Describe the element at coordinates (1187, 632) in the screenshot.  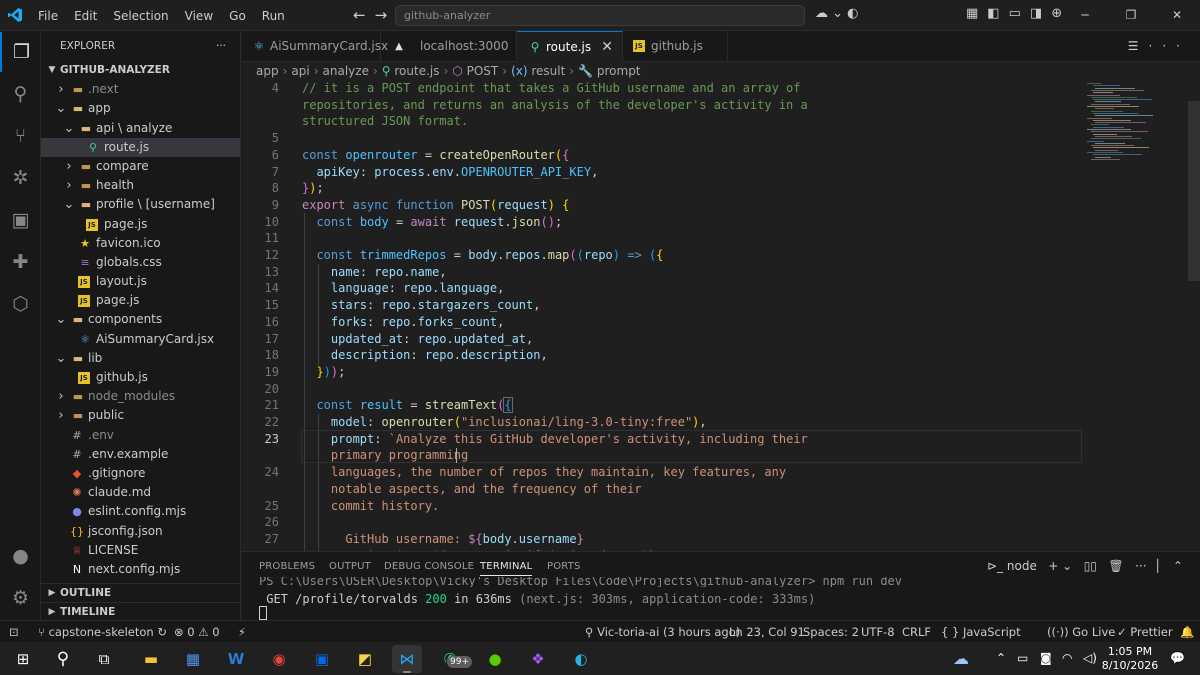
I see `notifications-bell-icon: 🔔` at that location.